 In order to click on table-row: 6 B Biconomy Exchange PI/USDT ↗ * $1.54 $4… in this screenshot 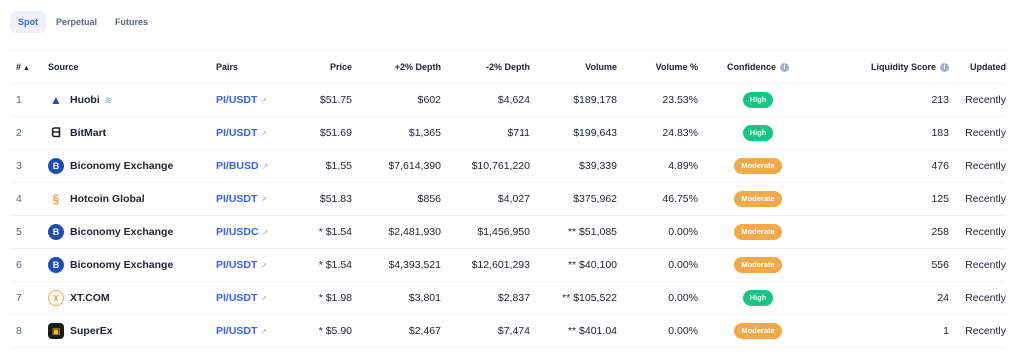, I will do `click(508, 265)`.